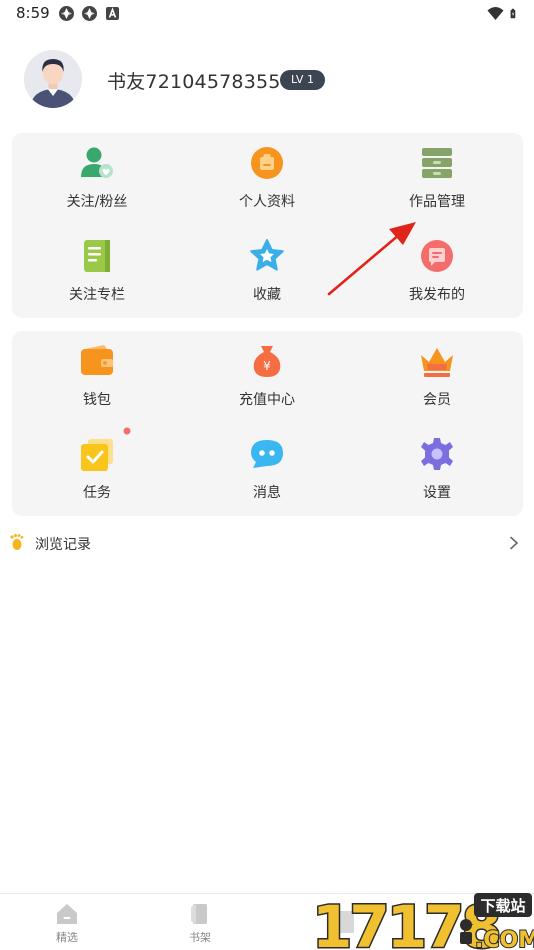  I want to click on profile-header: 书友72104578355 LV 1, so click(269, 80).